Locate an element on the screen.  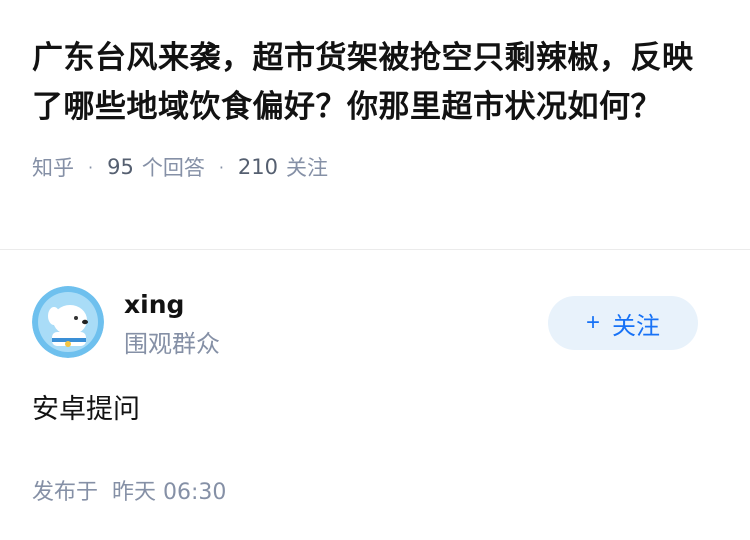
answer-count-label: 个回答 is located at coordinates (173, 168).